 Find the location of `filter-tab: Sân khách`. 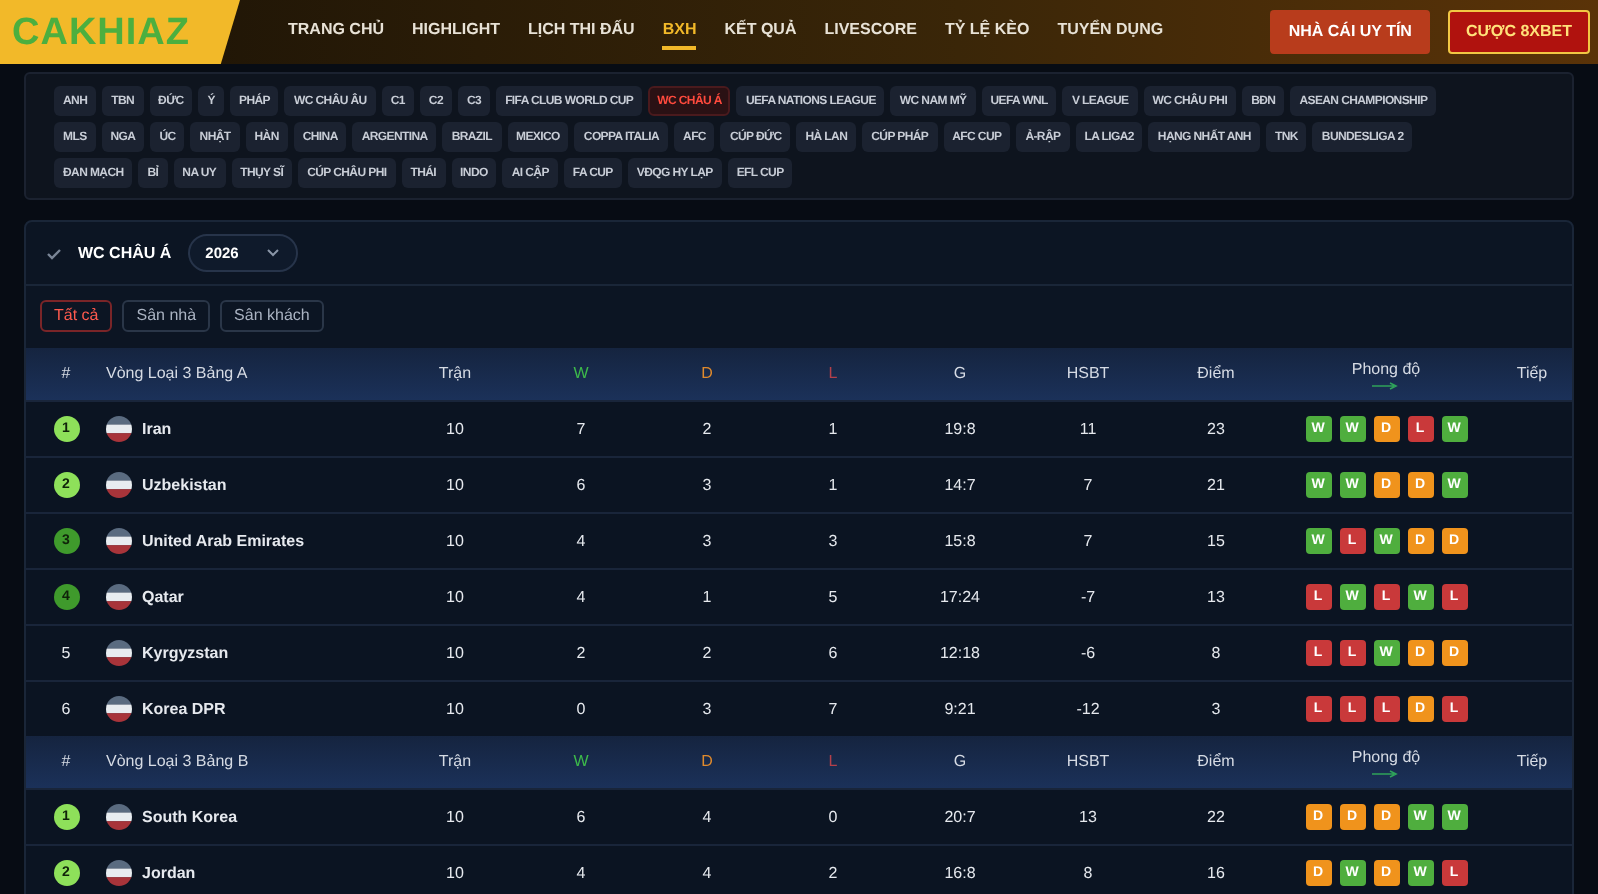

filter-tab: Sân khách is located at coordinates (272, 316).